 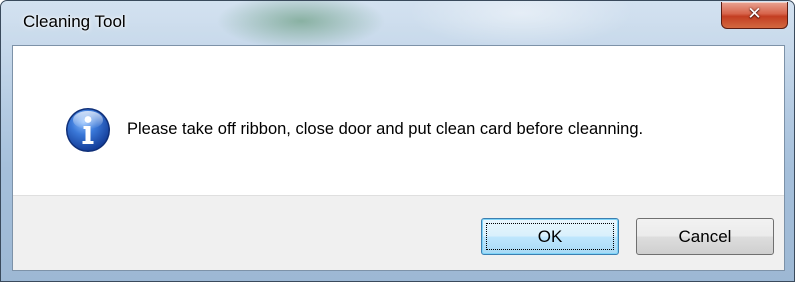 What do you see at coordinates (397, 19) in the screenshot?
I see `title-bar: Cleaning Tool ✕` at bounding box center [397, 19].